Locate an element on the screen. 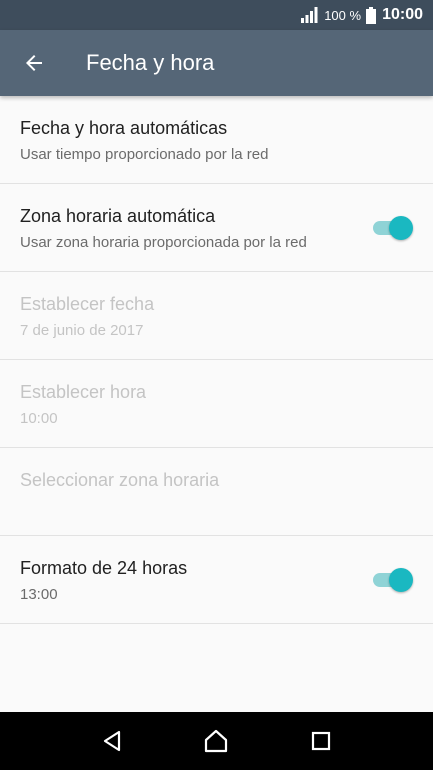 The image size is (433, 770). setting-title: Zona horaria automática is located at coordinates (118, 216).